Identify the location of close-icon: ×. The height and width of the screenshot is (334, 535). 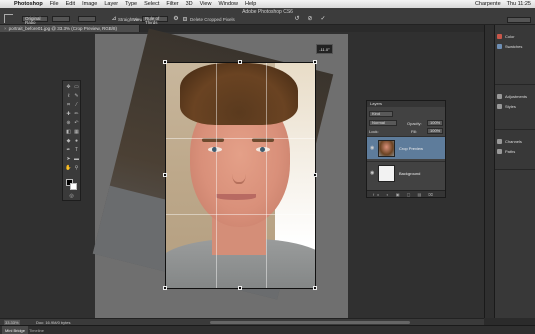
(5, 28).